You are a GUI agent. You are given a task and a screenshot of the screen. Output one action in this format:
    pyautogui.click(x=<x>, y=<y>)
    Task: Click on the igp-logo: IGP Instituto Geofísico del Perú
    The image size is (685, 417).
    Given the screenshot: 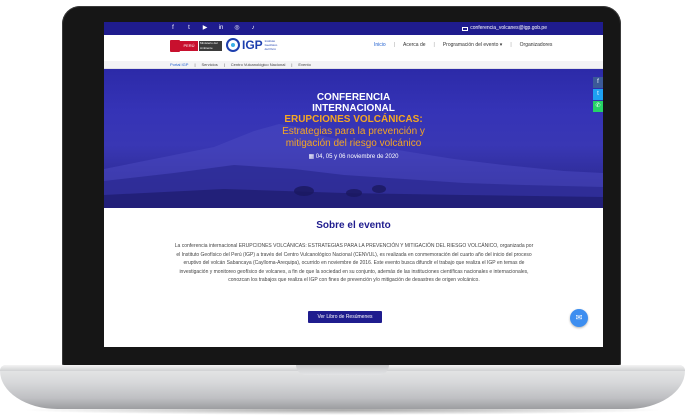 What is the action you would take?
    pyautogui.click(x=252, y=45)
    